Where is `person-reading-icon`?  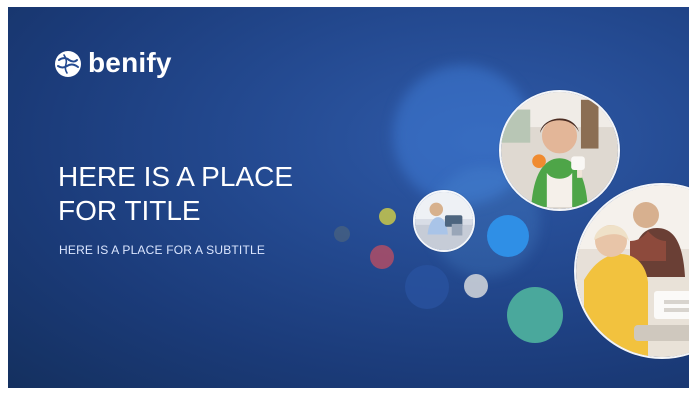 person-reading-icon is located at coordinates (444, 221).